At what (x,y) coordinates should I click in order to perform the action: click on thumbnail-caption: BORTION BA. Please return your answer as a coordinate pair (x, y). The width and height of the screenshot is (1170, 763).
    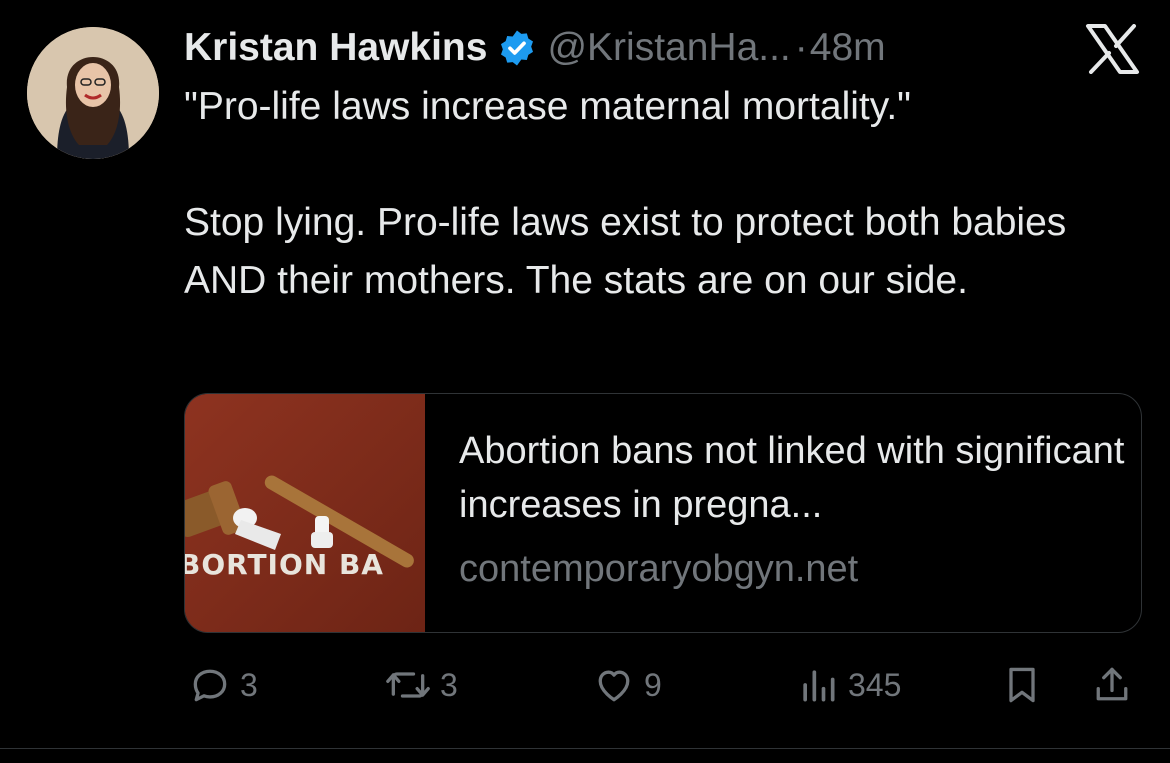
    Looking at the image, I should click on (284, 564).